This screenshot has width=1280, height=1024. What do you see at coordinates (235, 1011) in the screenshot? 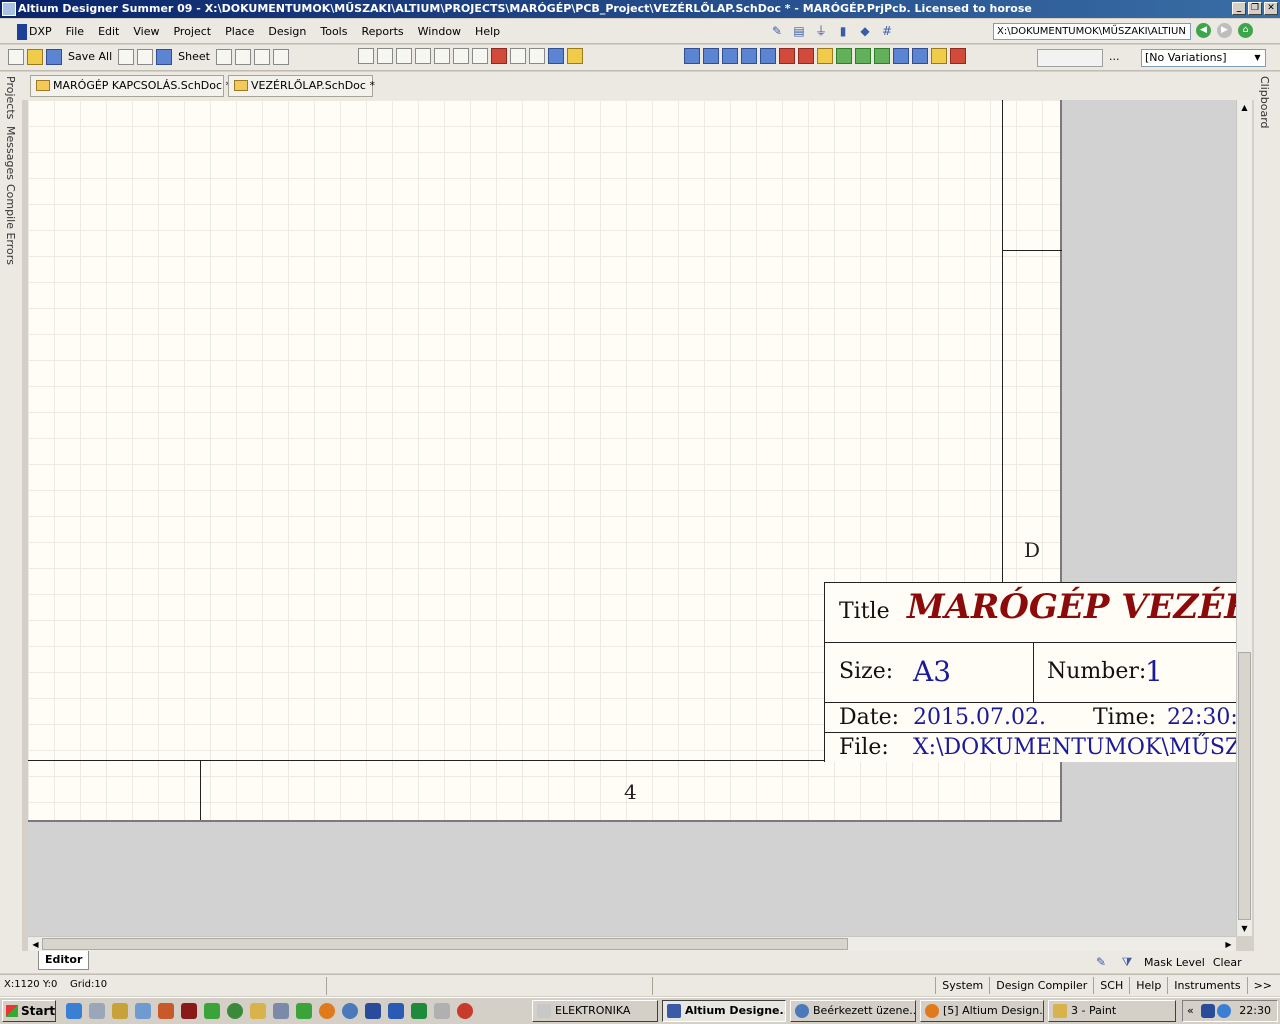
I see `refresh-icon` at bounding box center [235, 1011].